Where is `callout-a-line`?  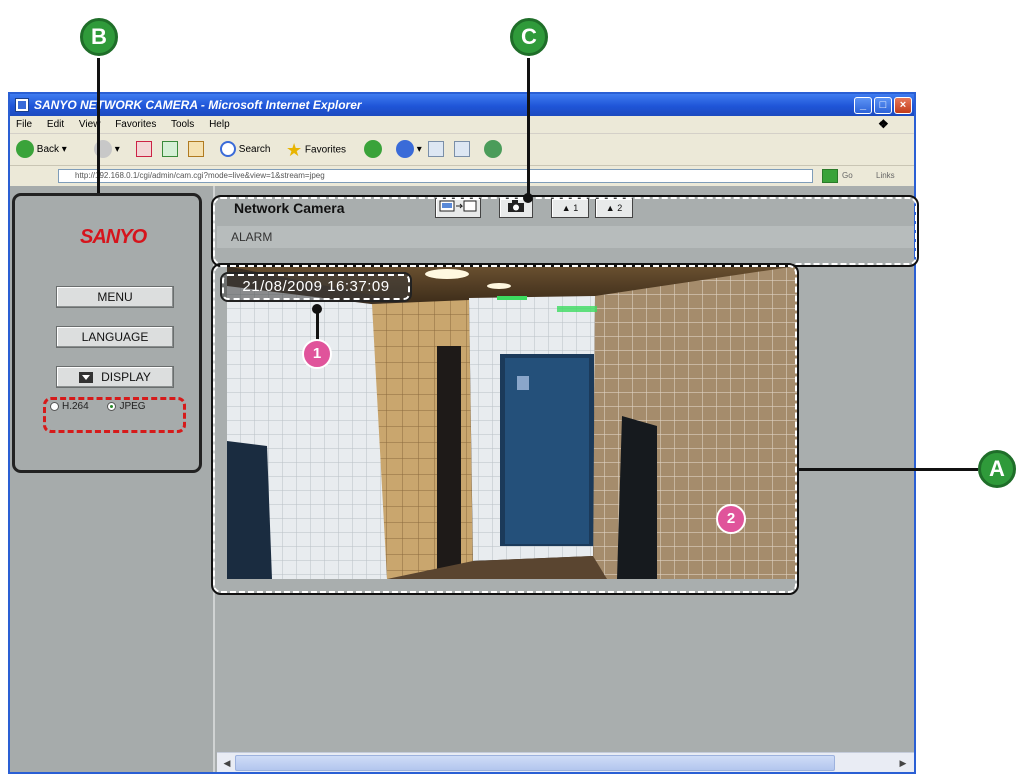 callout-a-line is located at coordinates (888, 469).